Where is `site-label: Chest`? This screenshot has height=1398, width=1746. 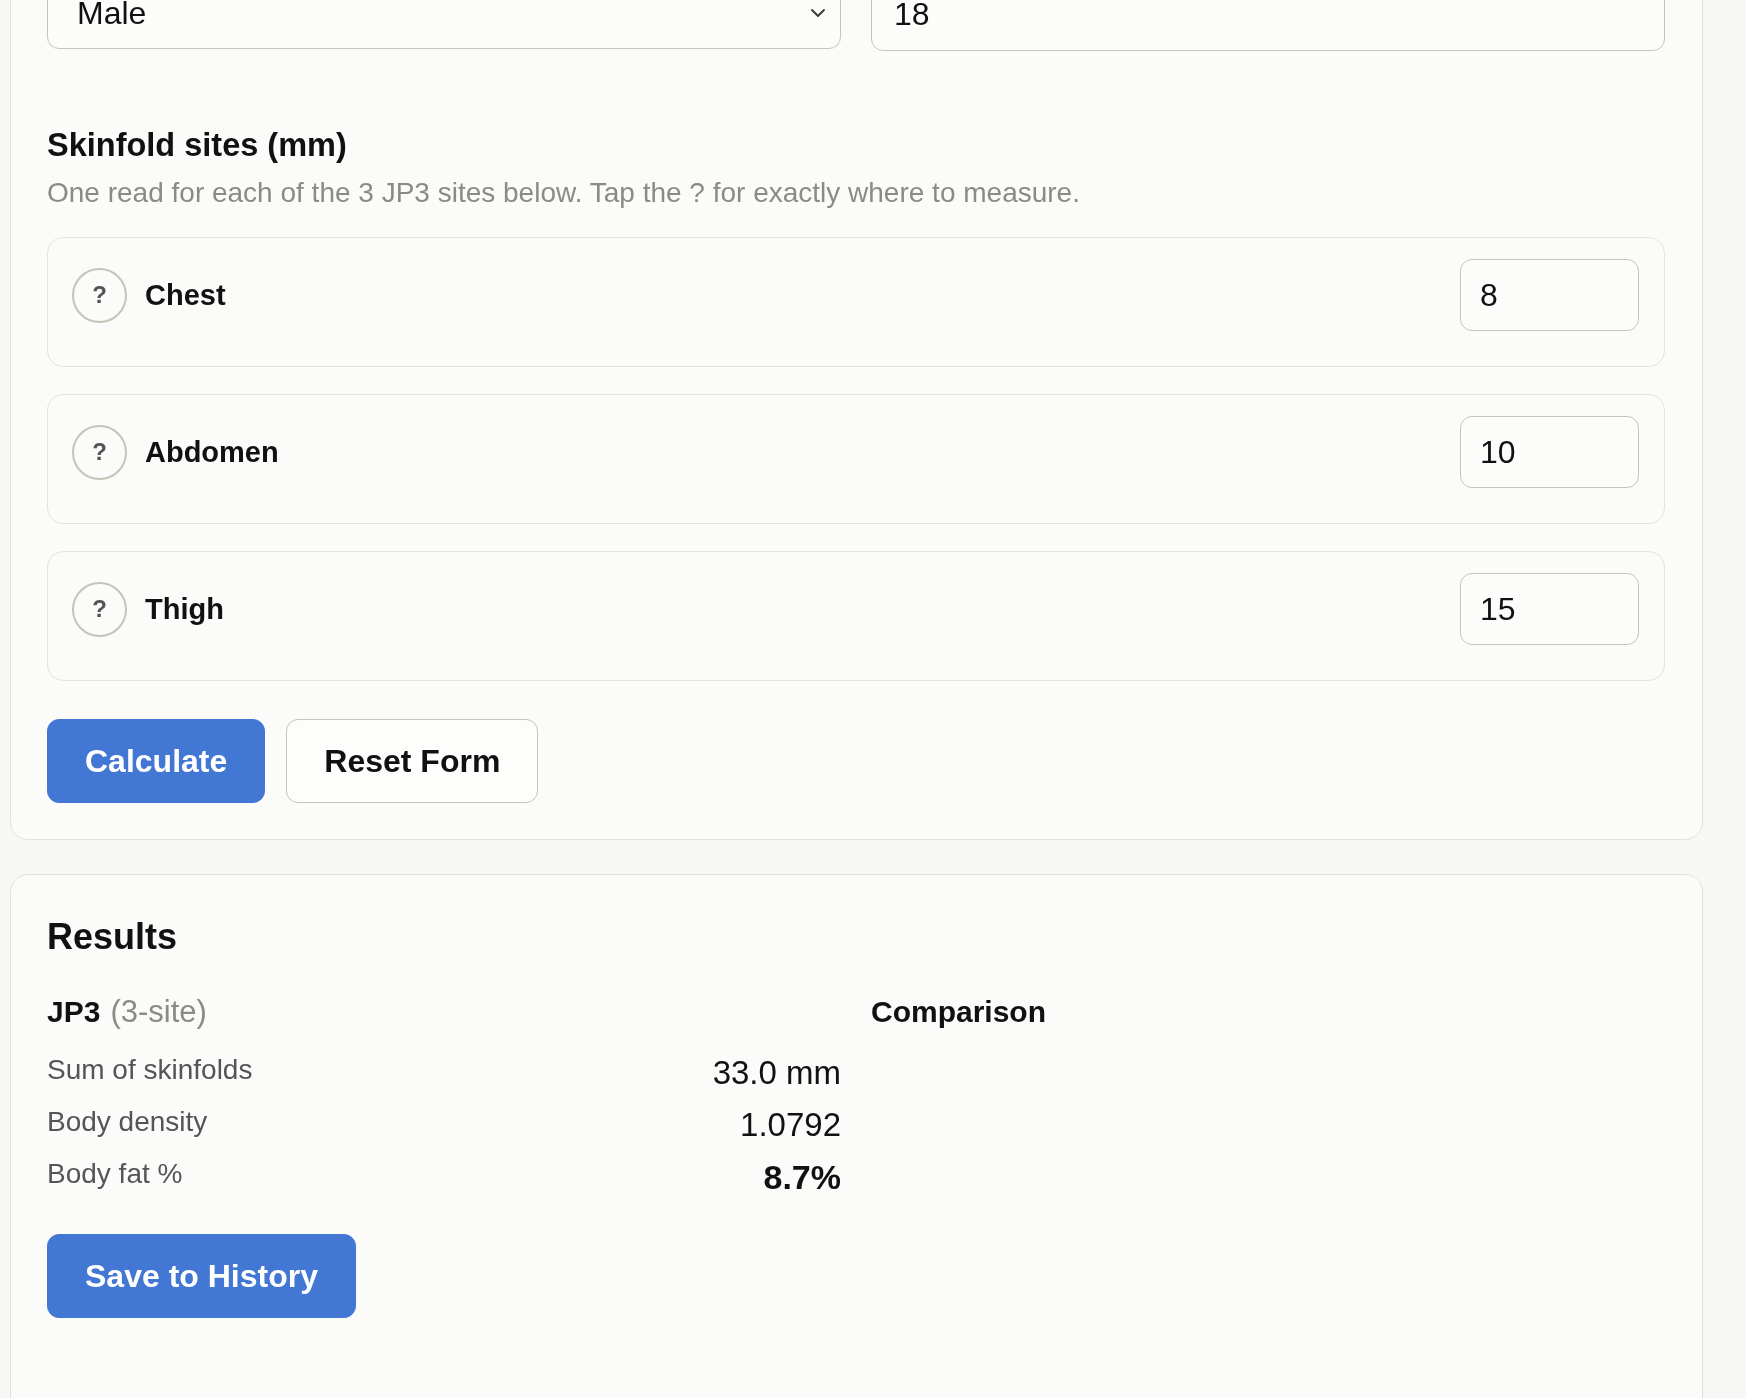 site-label: Chest is located at coordinates (186, 295).